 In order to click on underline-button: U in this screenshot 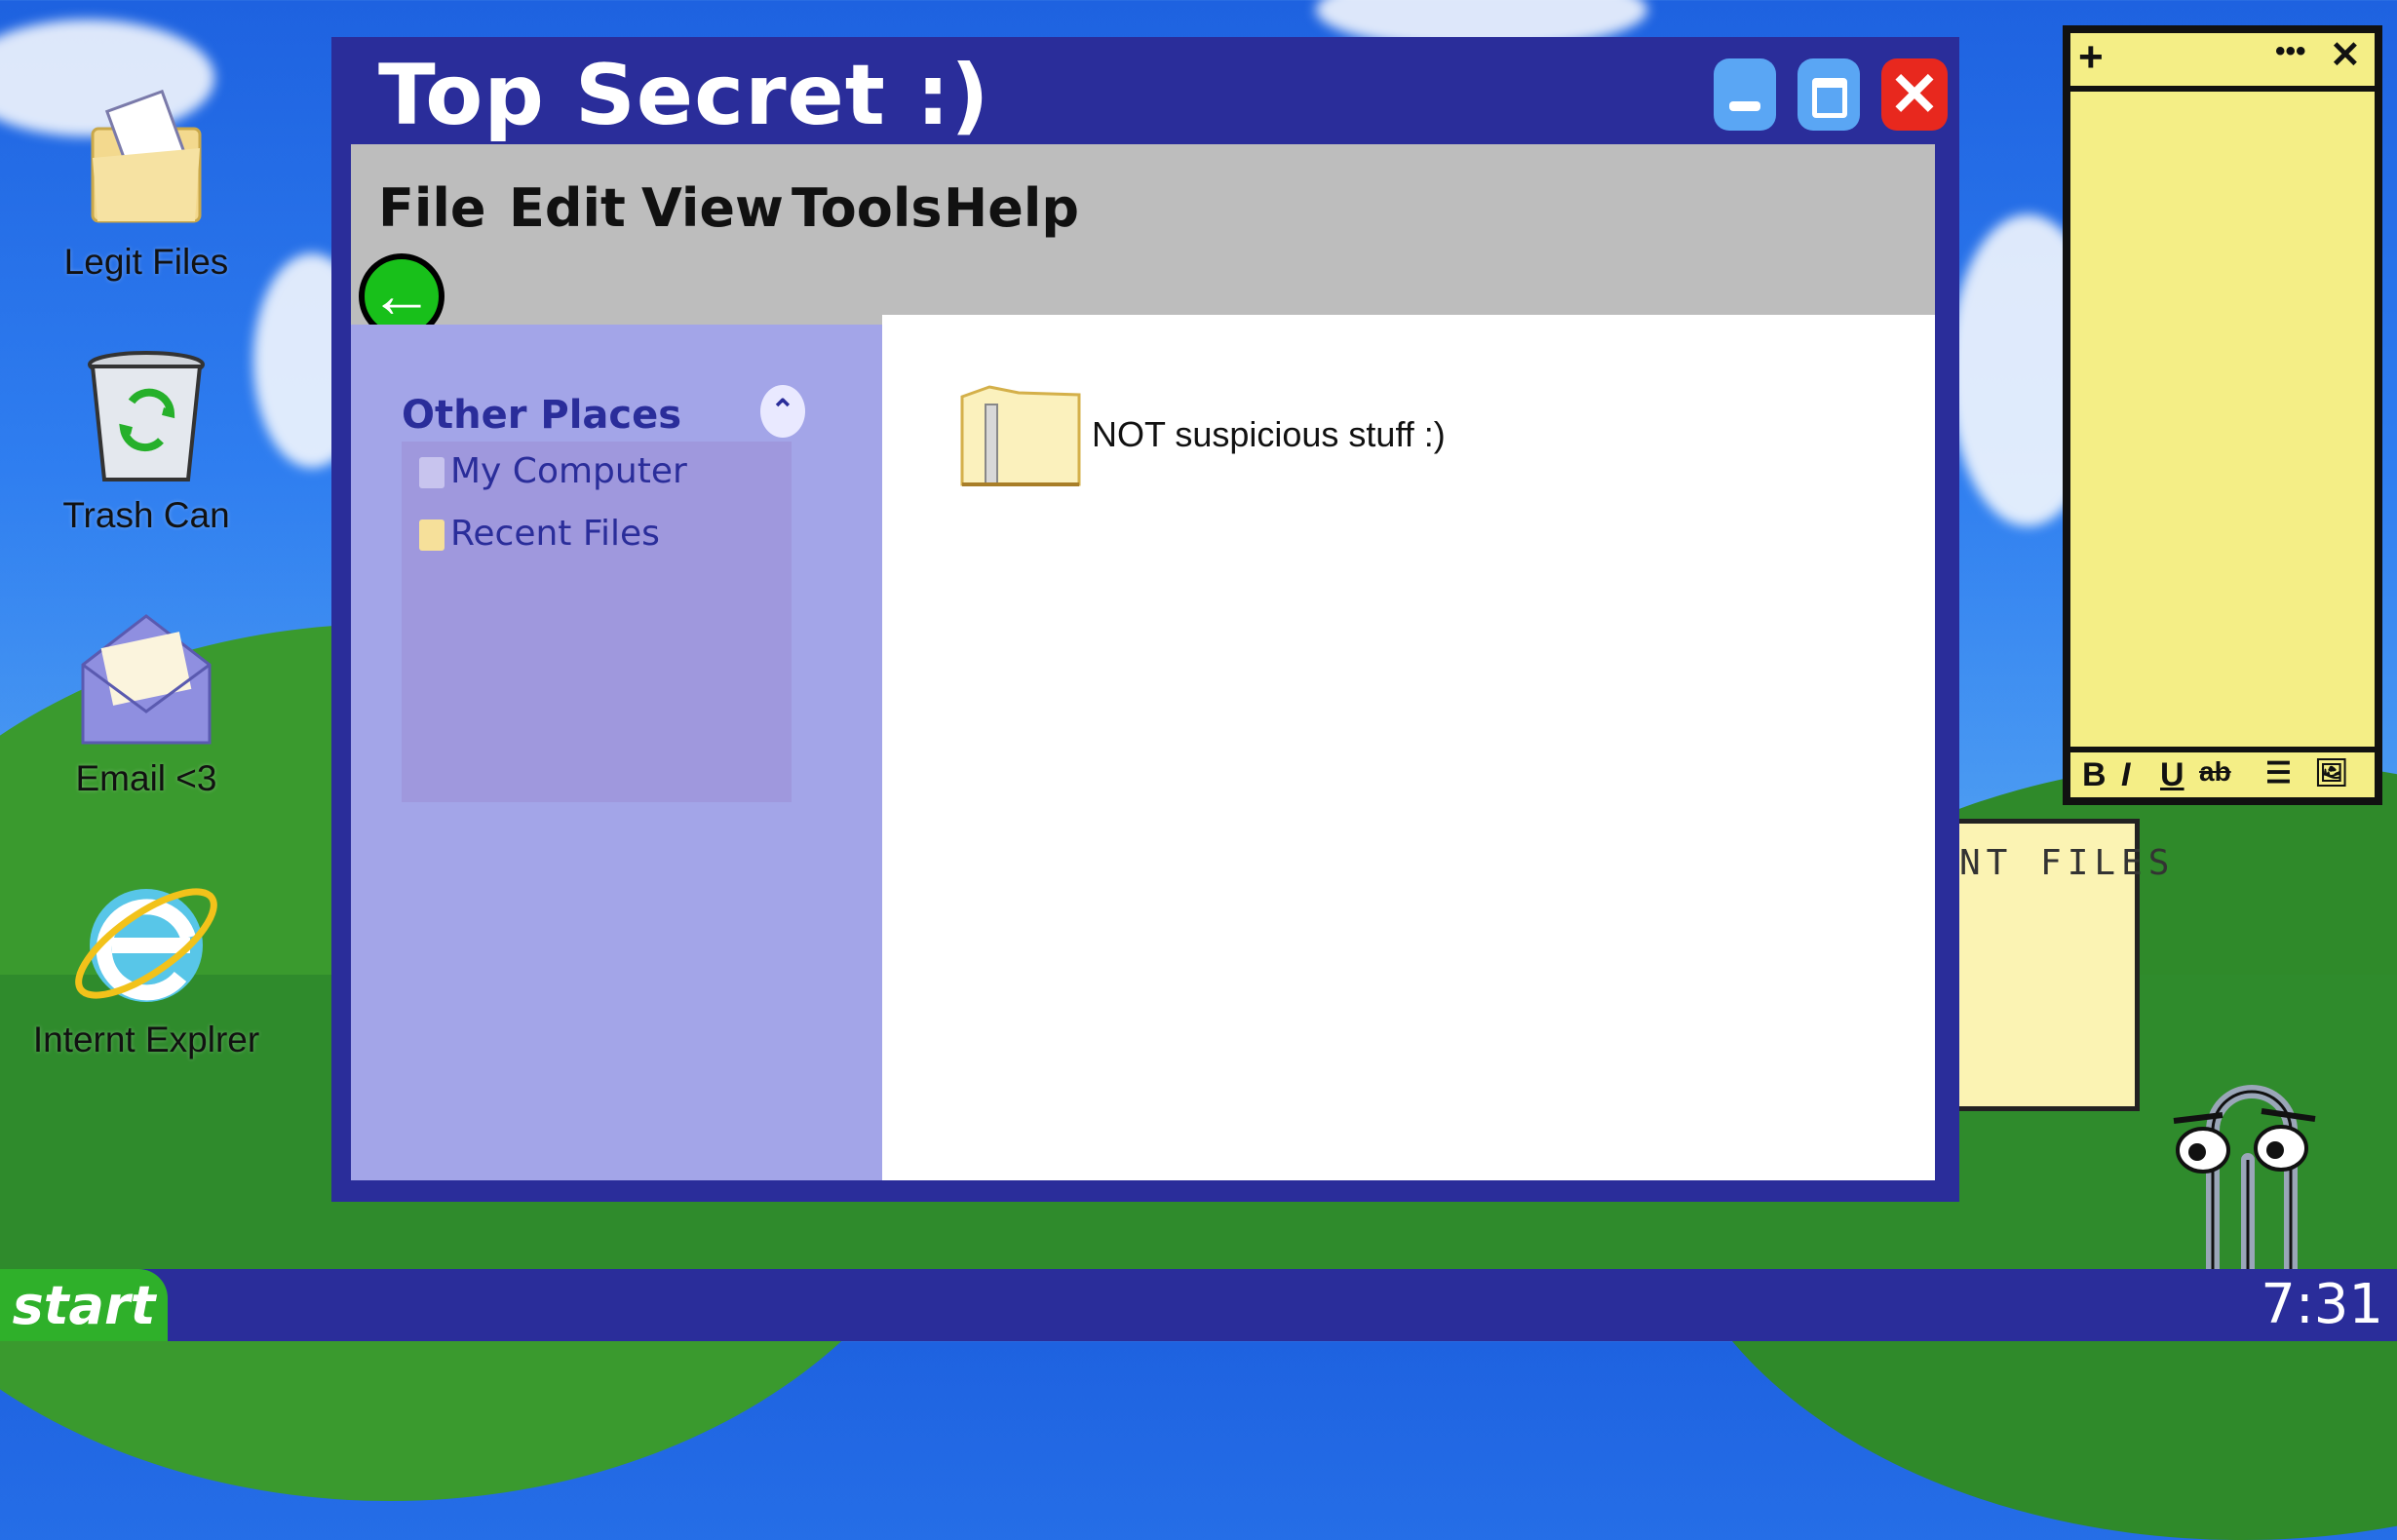, I will do `click(2172, 775)`.